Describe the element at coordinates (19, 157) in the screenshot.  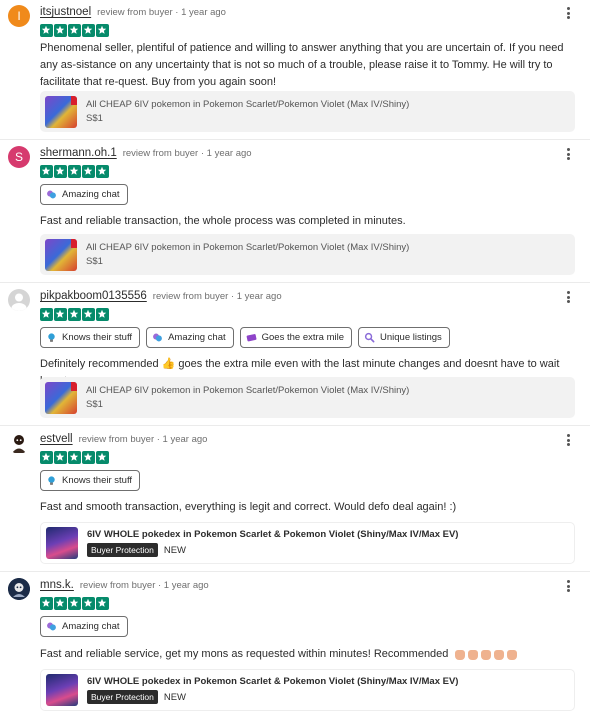
I see `avatar: S` at that location.